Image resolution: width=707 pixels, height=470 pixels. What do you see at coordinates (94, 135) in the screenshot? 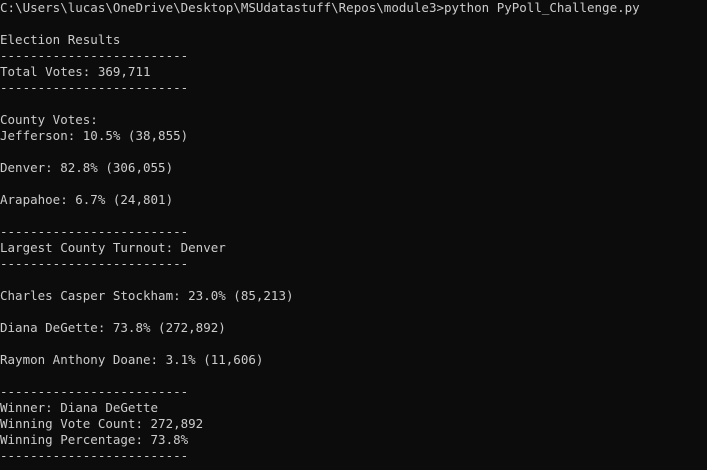
I see `county-result-jefferson: Jefferson: 10.5% (38,855)` at bounding box center [94, 135].